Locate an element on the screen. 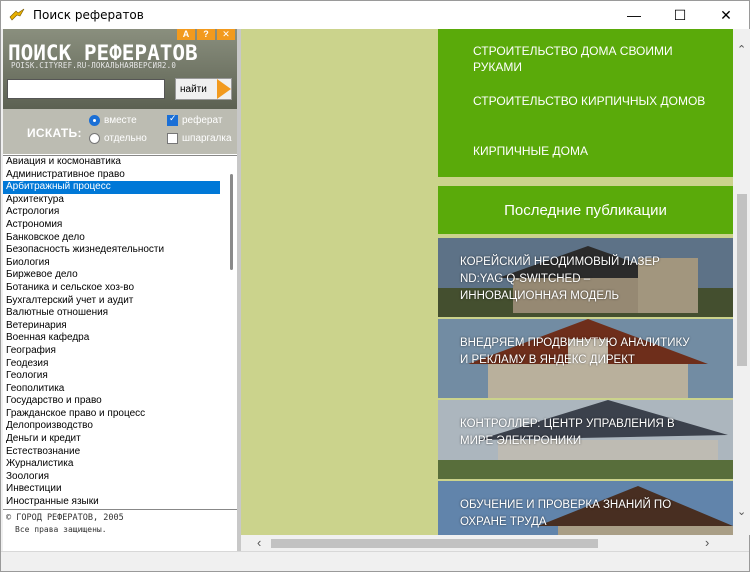  category-item: Делопроизводство is located at coordinates (111, 426).